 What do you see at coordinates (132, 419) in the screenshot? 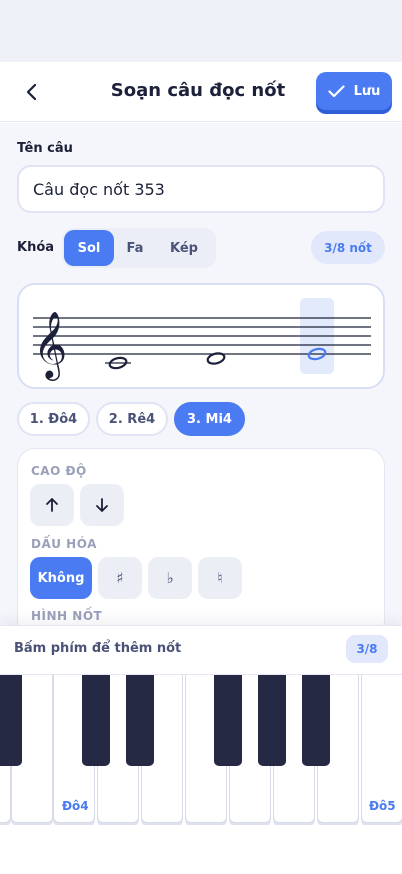
I see `note-chip-2: 2. Rê4` at bounding box center [132, 419].